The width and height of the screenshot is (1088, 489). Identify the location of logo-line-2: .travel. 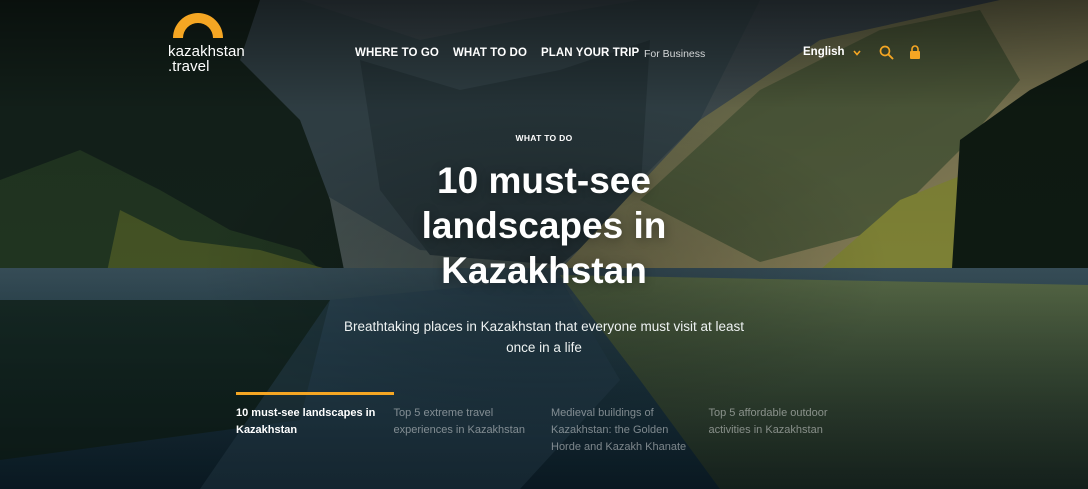
(189, 66).